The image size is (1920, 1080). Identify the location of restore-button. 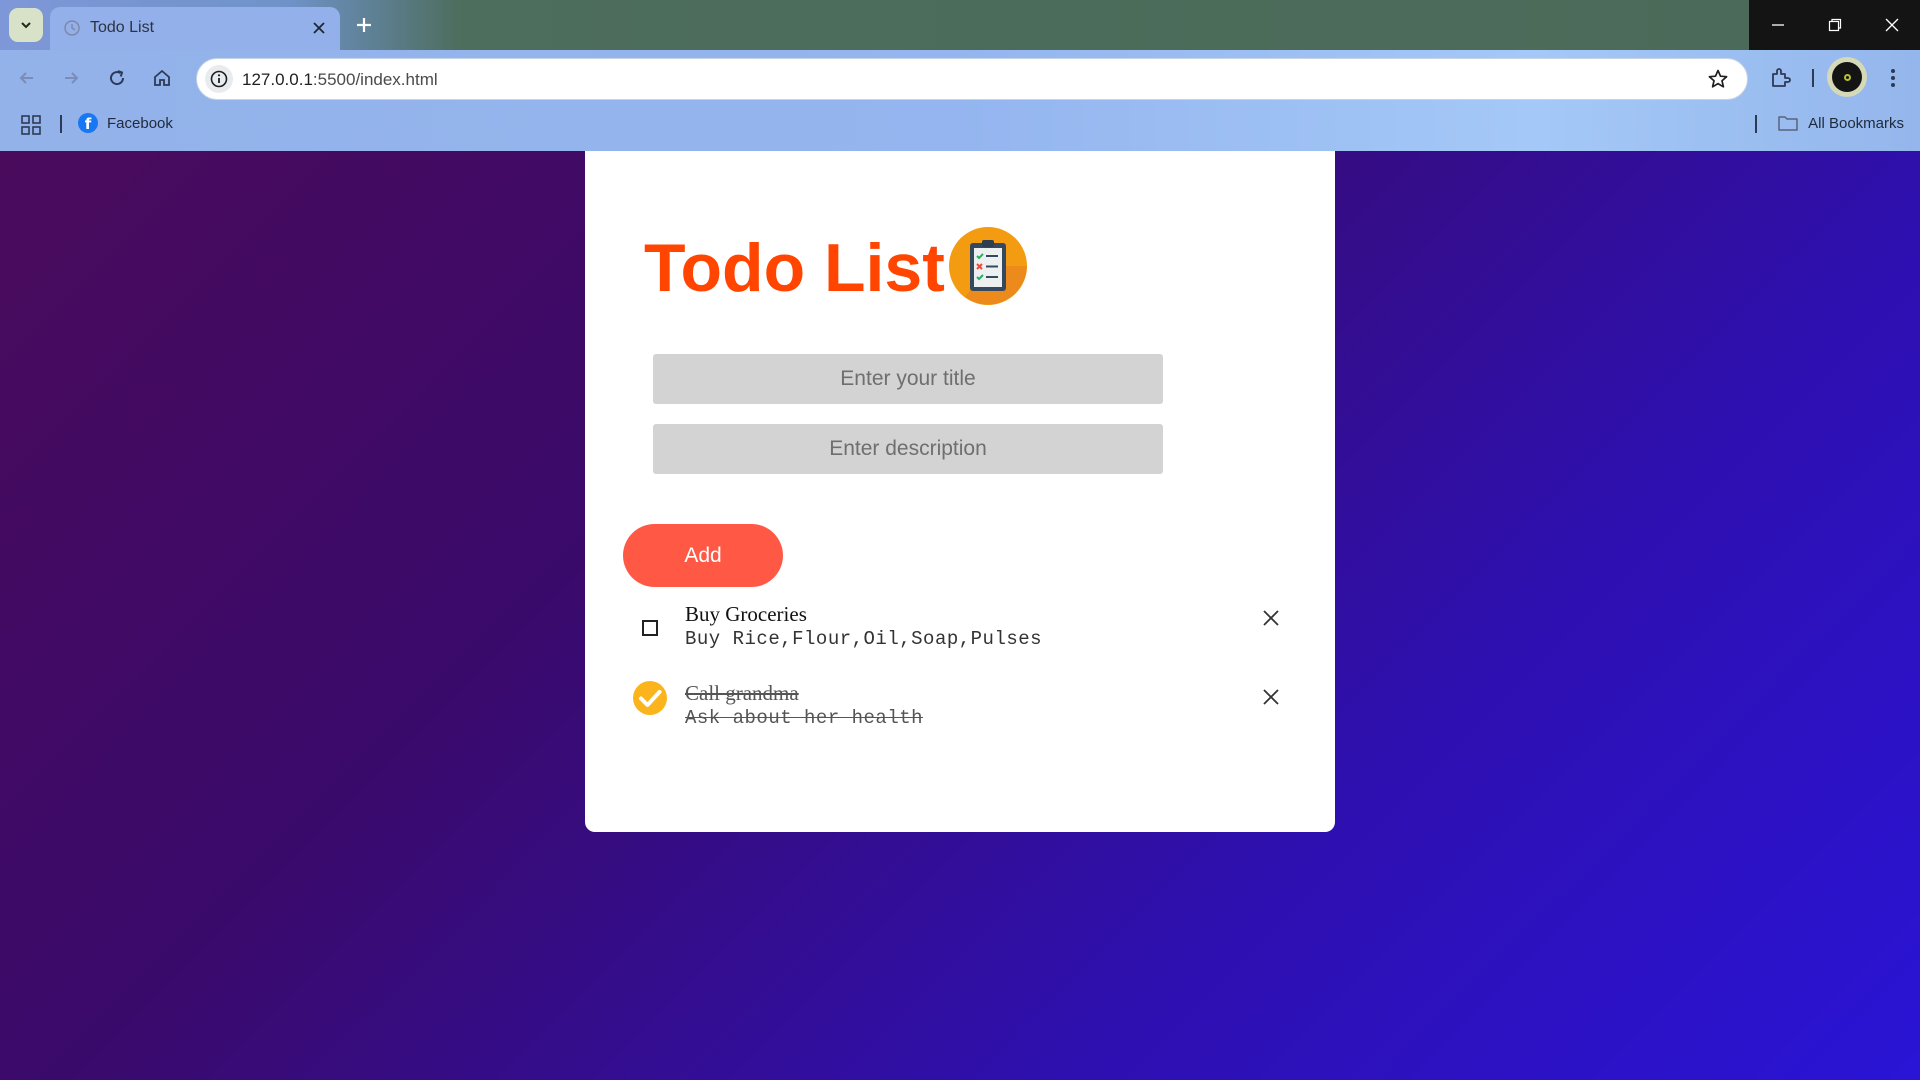
(1834, 25).